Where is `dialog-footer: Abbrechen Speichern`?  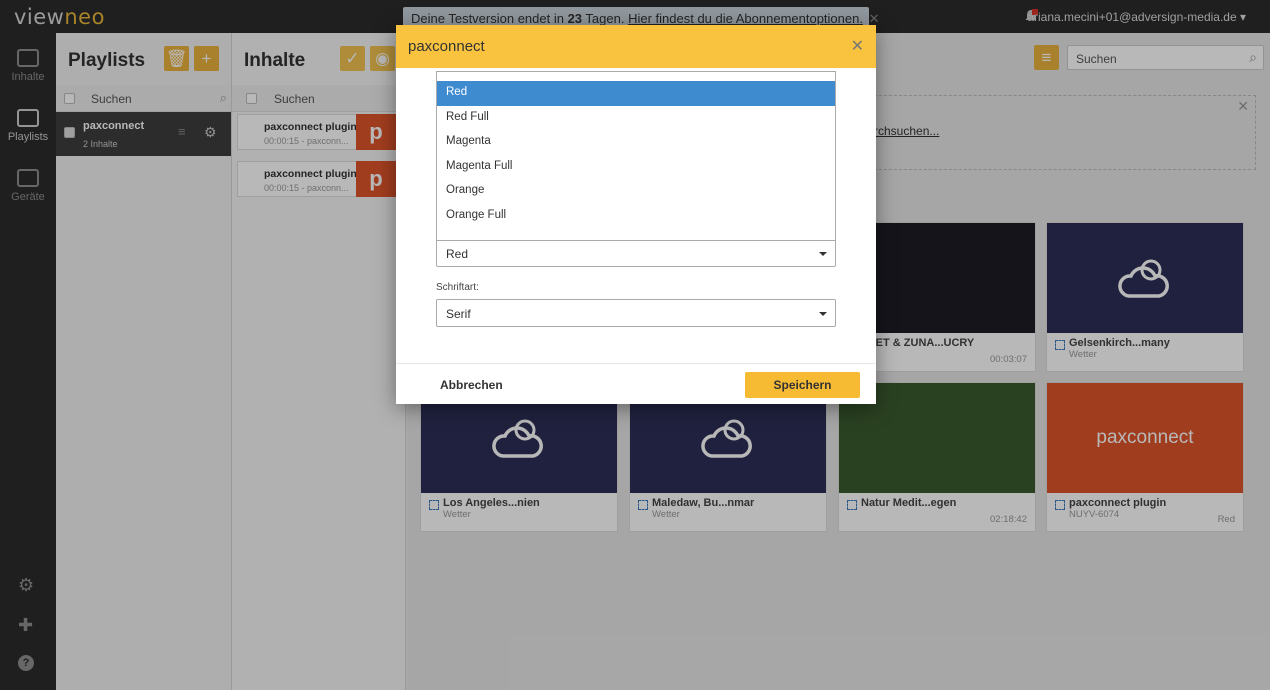 dialog-footer: Abbrechen Speichern is located at coordinates (636, 383).